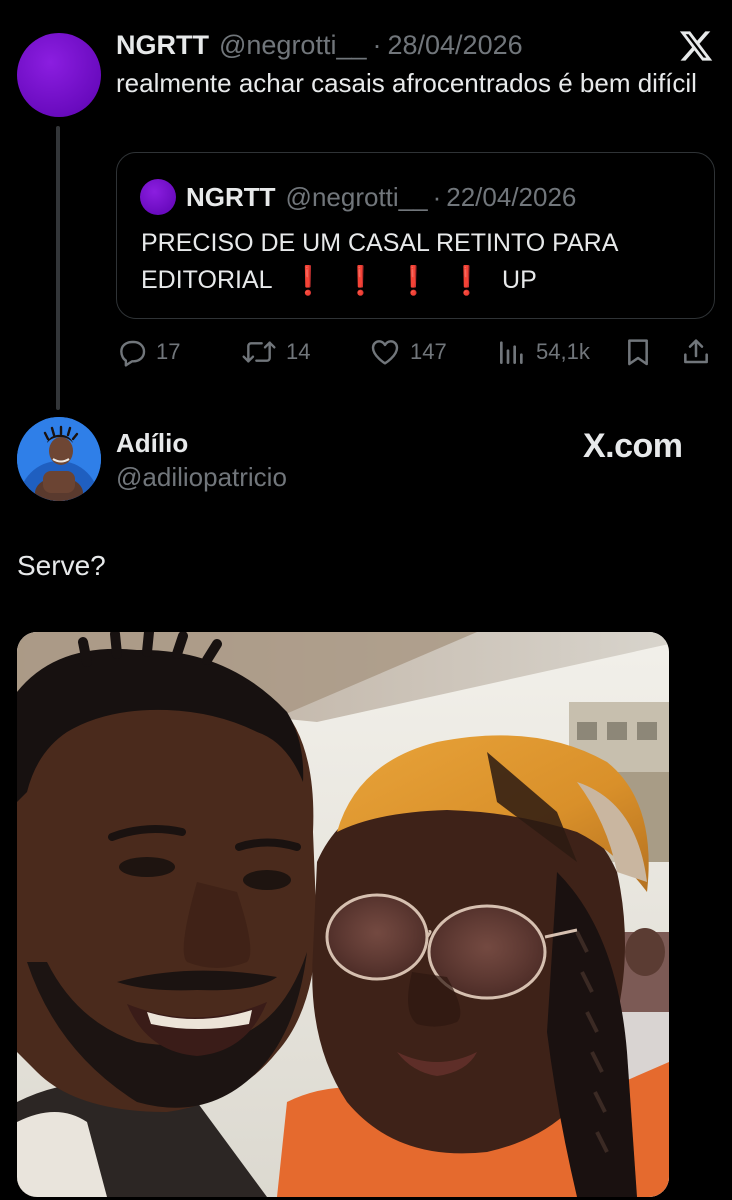 Image resolution: width=732 pixels, height=1200 pixels. I want to click on tweet-action-bar: 17 14 147 54,1k, so click(416, 352).